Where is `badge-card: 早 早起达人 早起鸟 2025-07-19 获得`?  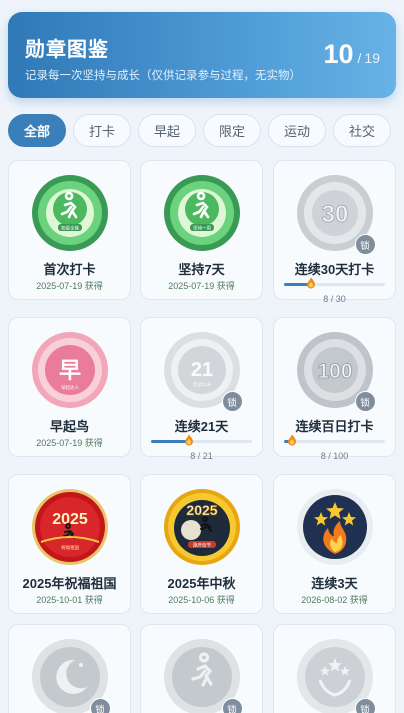
badge-card: 早 早起达人 早起鸟 2025-07-19 获得 is located at coordinates (69, 387).